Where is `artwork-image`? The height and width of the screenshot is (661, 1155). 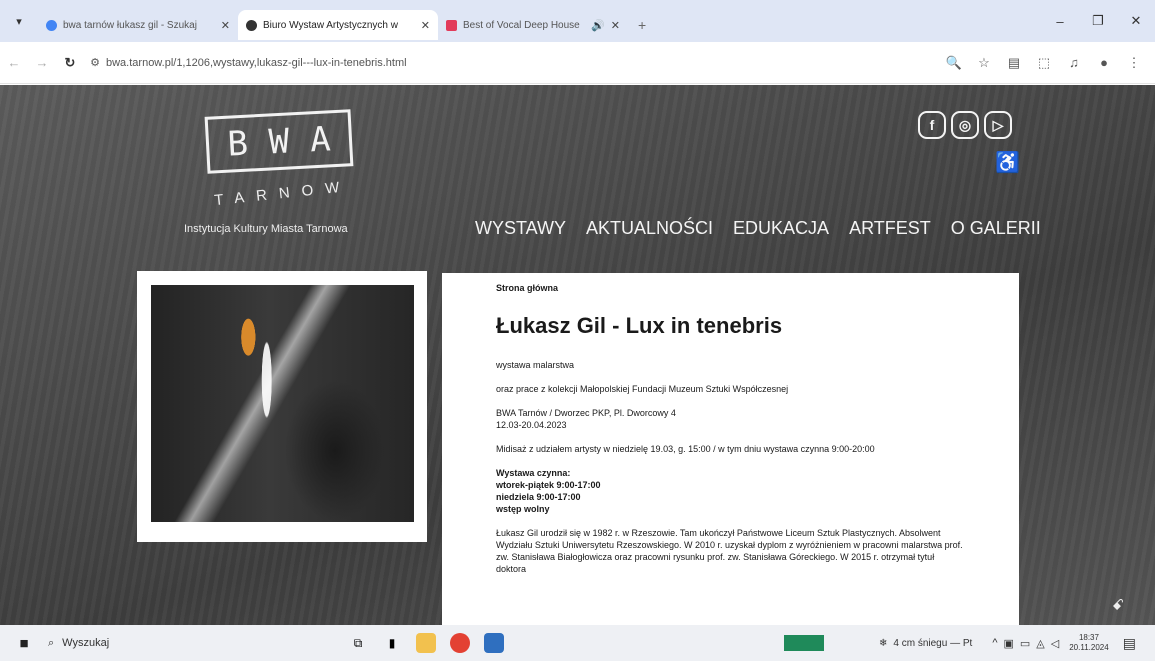
artwork-image is located at coordinates (282, 403).